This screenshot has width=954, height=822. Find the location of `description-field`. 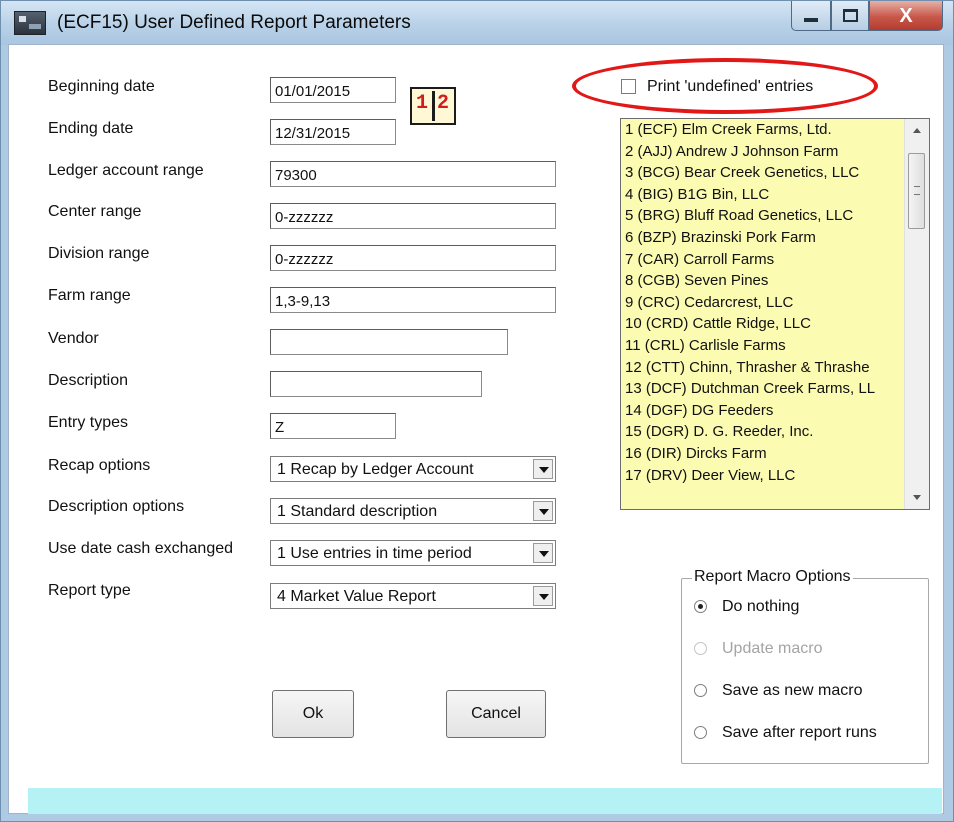

description-field is located at coordinates (376, 384).